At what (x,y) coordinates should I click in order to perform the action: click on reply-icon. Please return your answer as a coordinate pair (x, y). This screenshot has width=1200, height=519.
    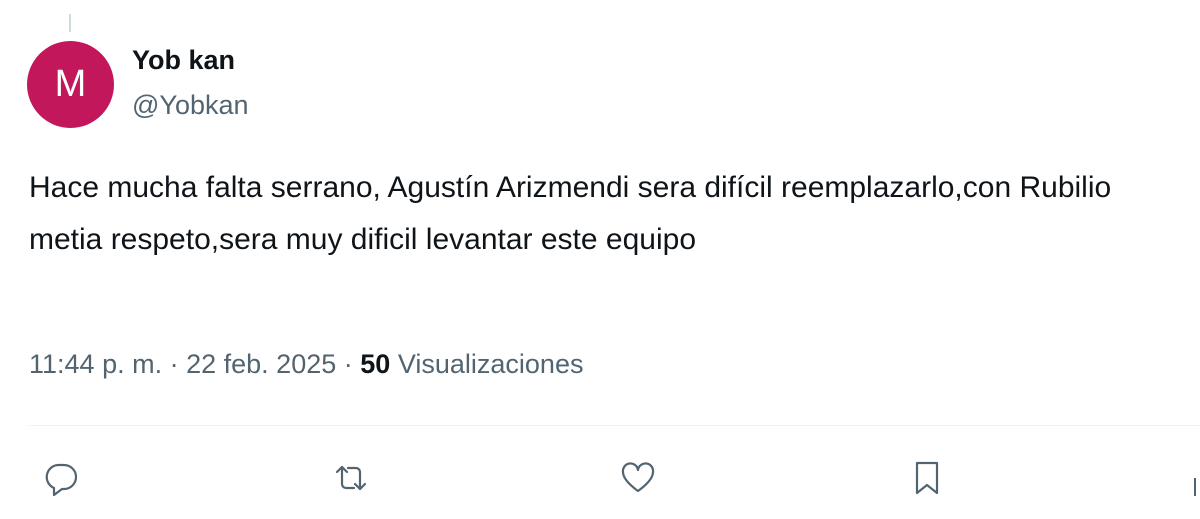
    Looking at the image, I should click on (61, 480).